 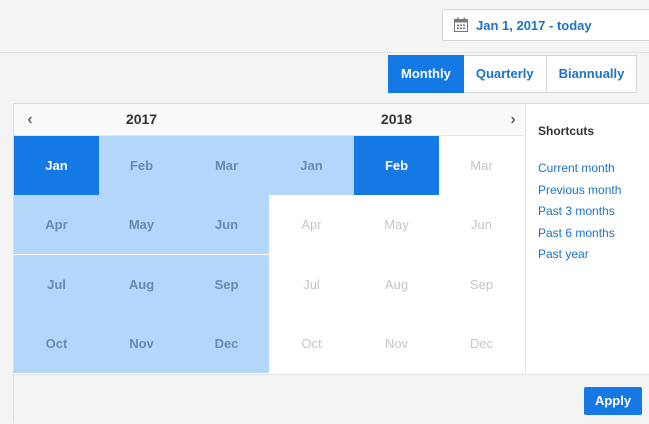 What do you see at coordinates (311, 343) in the screenshot?
I see `month-cell-2018-oct: Oct` at bounding box center [311, 343].